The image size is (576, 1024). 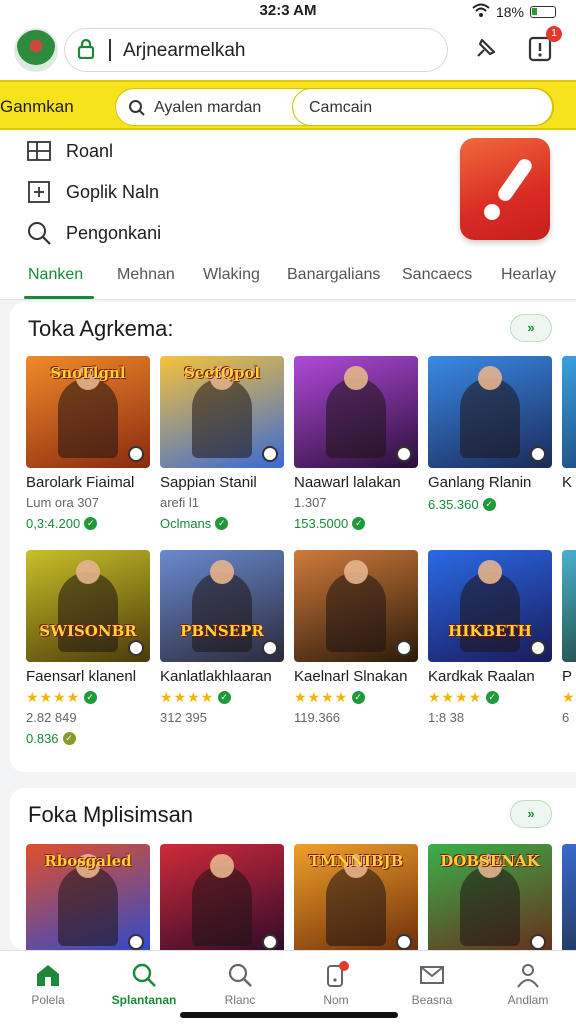 I want to click on menu-item-pengonkani: Pengonkani, so click(x=93, y=233).